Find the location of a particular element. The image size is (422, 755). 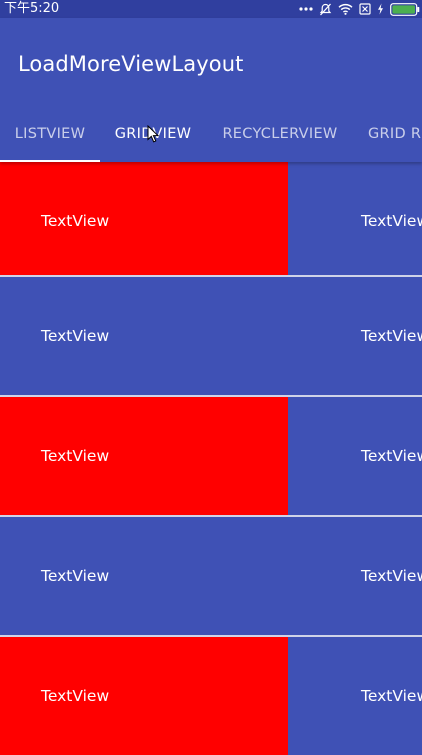

tab-label: GRID RE is located at coordinates (395, 134).